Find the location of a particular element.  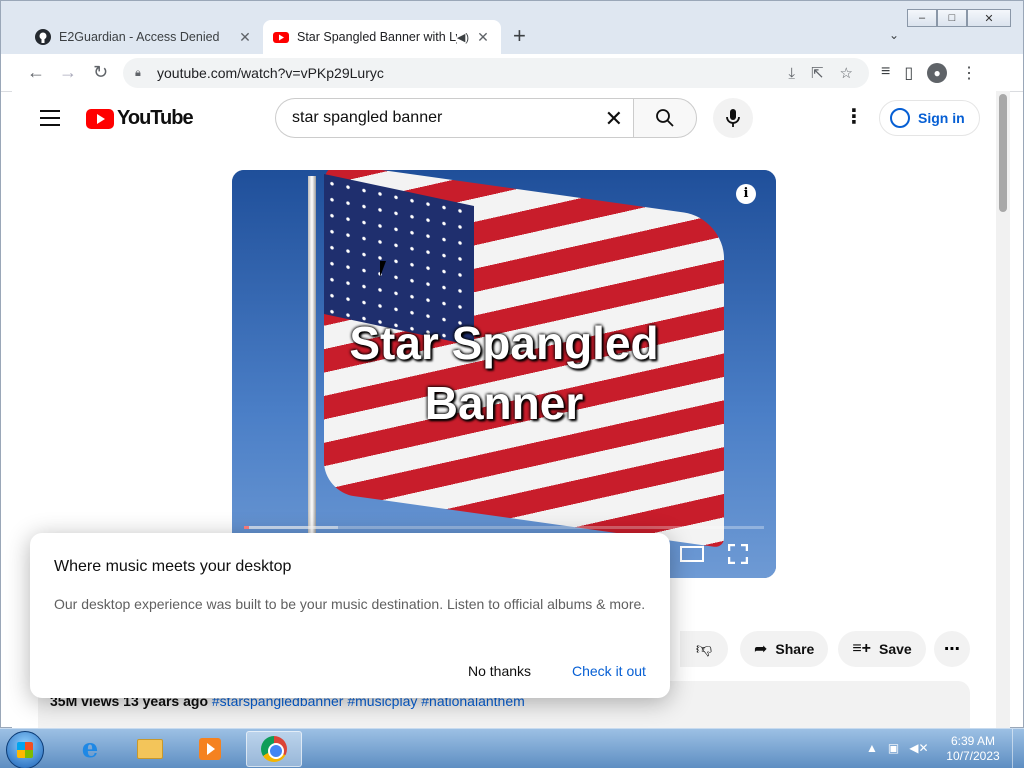

folder-icon is located at coordinates (150, 749).